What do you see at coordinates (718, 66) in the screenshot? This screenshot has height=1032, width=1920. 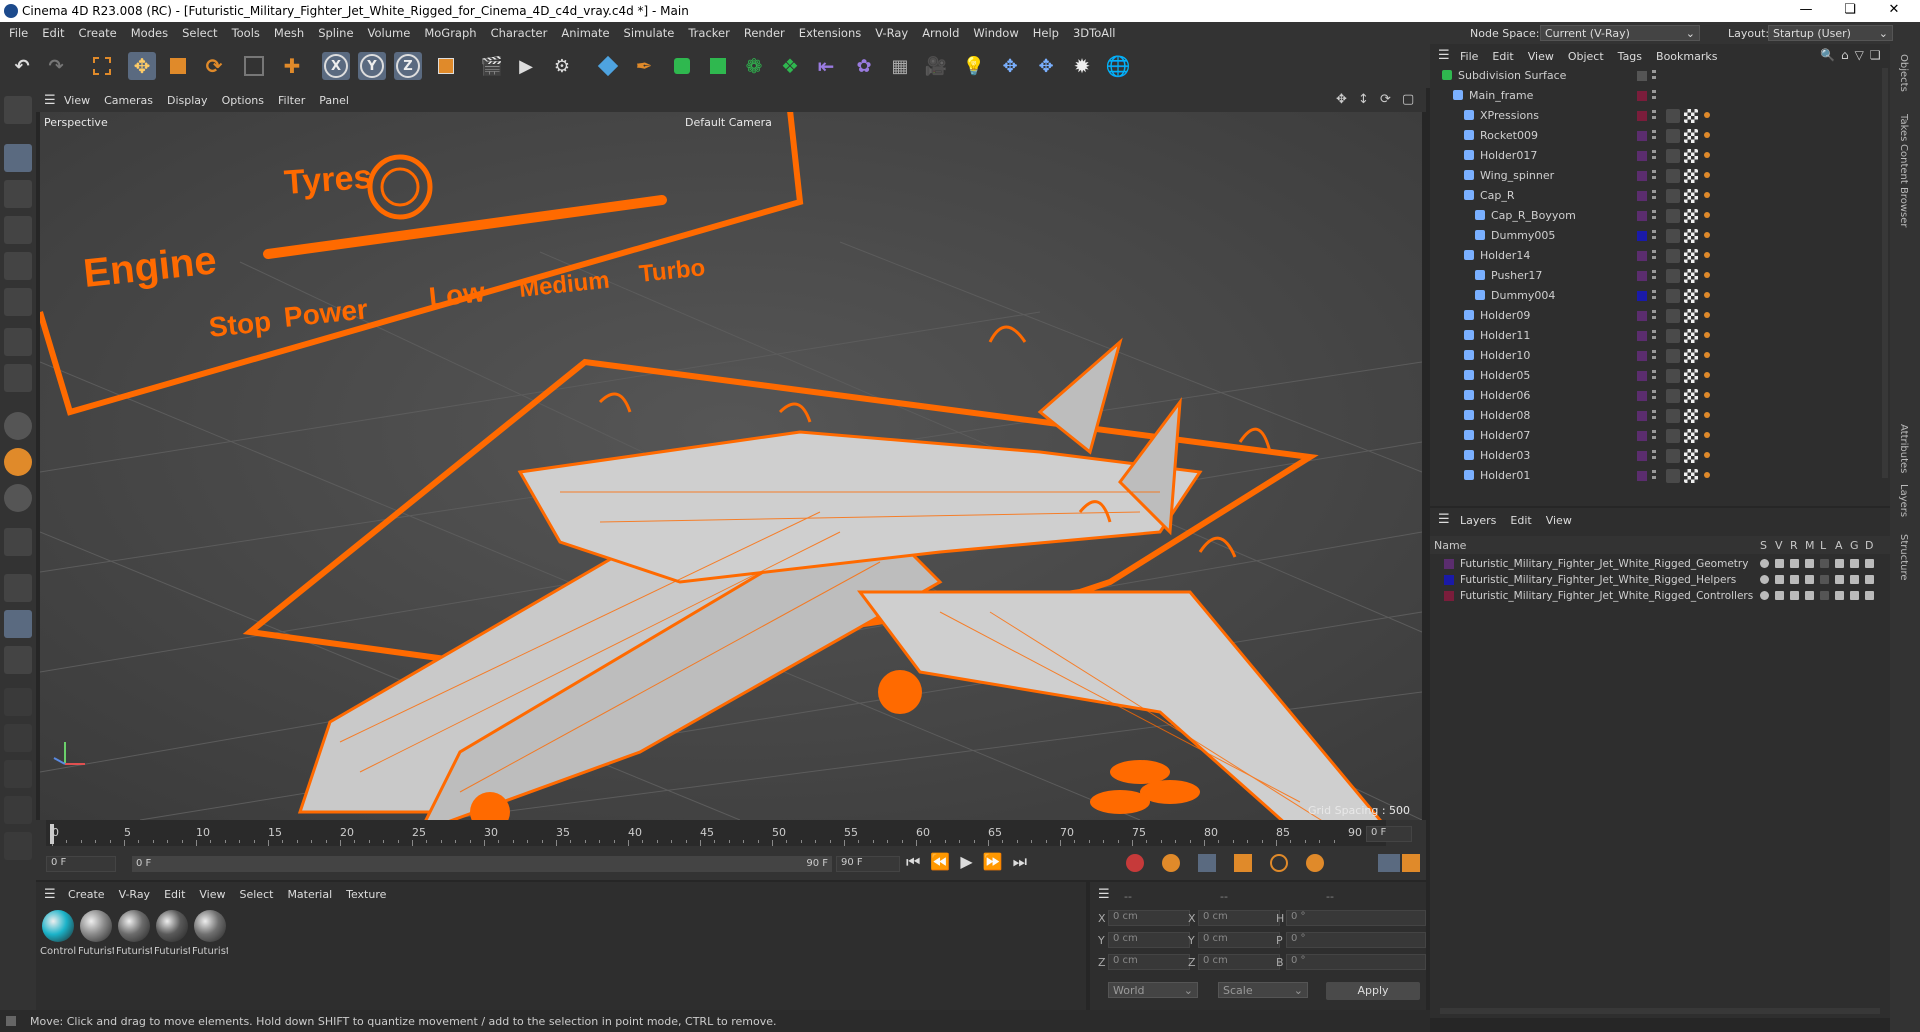 I see `extrude-icon` at bounding box center [718, 66].